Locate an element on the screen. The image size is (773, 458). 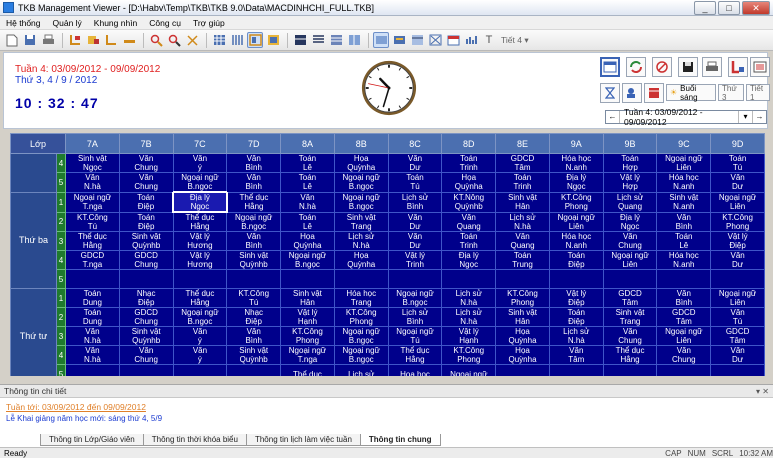
period-select: Tiết 1 is located at coordinates (758, 93).